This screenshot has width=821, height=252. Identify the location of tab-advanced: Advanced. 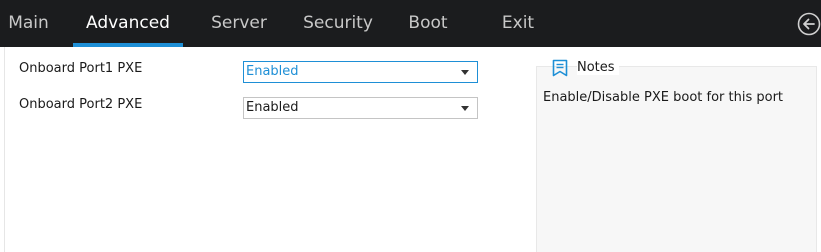
(128, 23).